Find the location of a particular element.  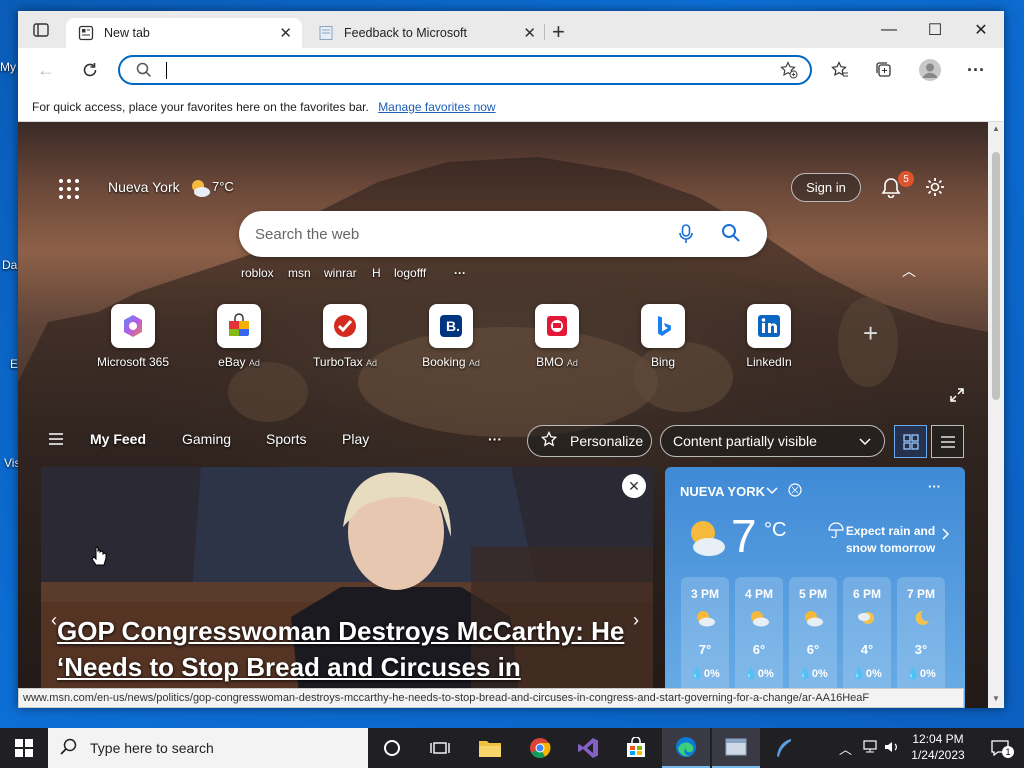

web-search-box: Search the web is located at coordinates (503, 234).